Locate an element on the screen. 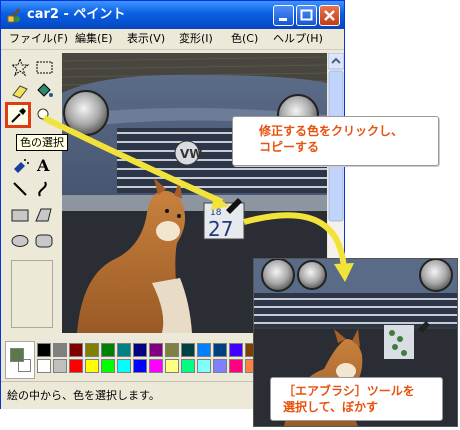 This screenshot has width=460, height=430. arrow-to-plate is located at coordinates (133, 160).